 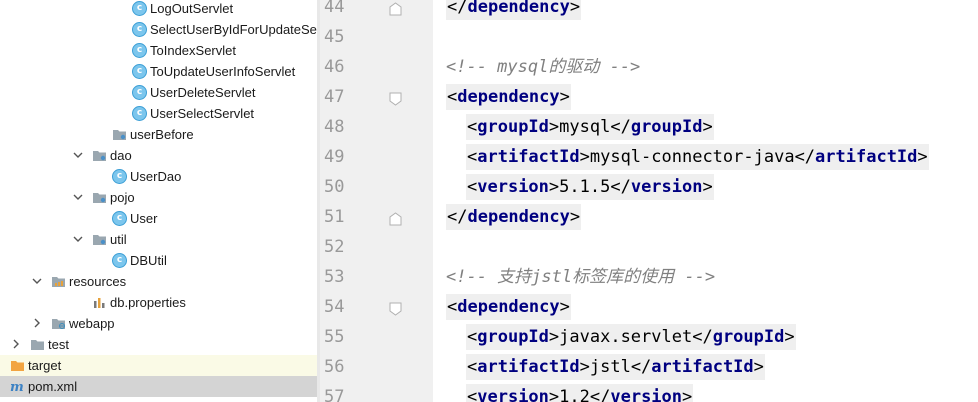 I want to click on tree-item-util: util, so click(x=158, y=239).